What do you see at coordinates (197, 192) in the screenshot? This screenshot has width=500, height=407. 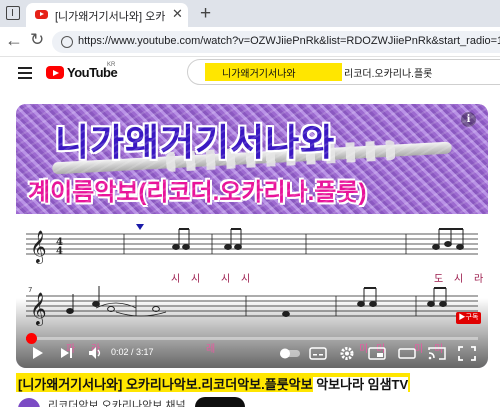 I see `video-frame-subtitle: 계이름악보(리코더.오카리나.플룻)` at bounding box center [197, 192].